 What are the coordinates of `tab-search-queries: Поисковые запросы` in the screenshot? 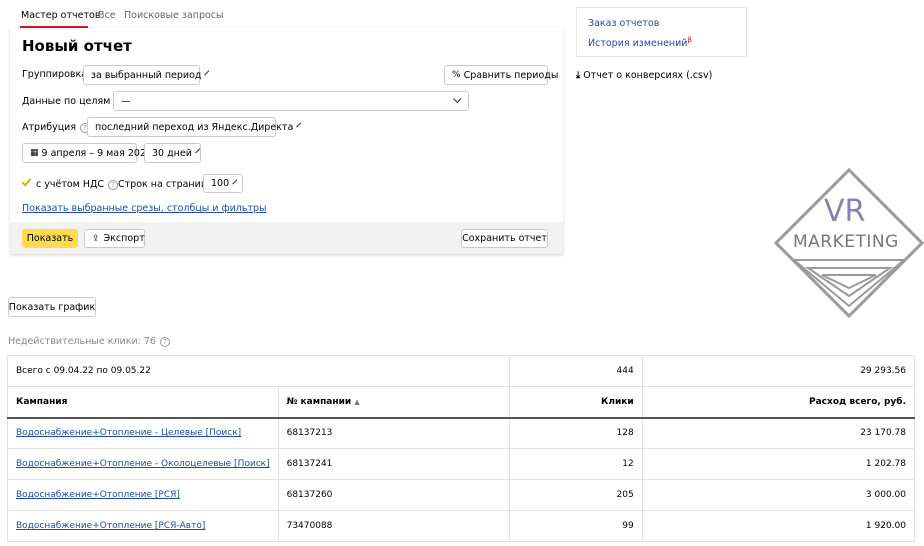 It's located at (174, 15).